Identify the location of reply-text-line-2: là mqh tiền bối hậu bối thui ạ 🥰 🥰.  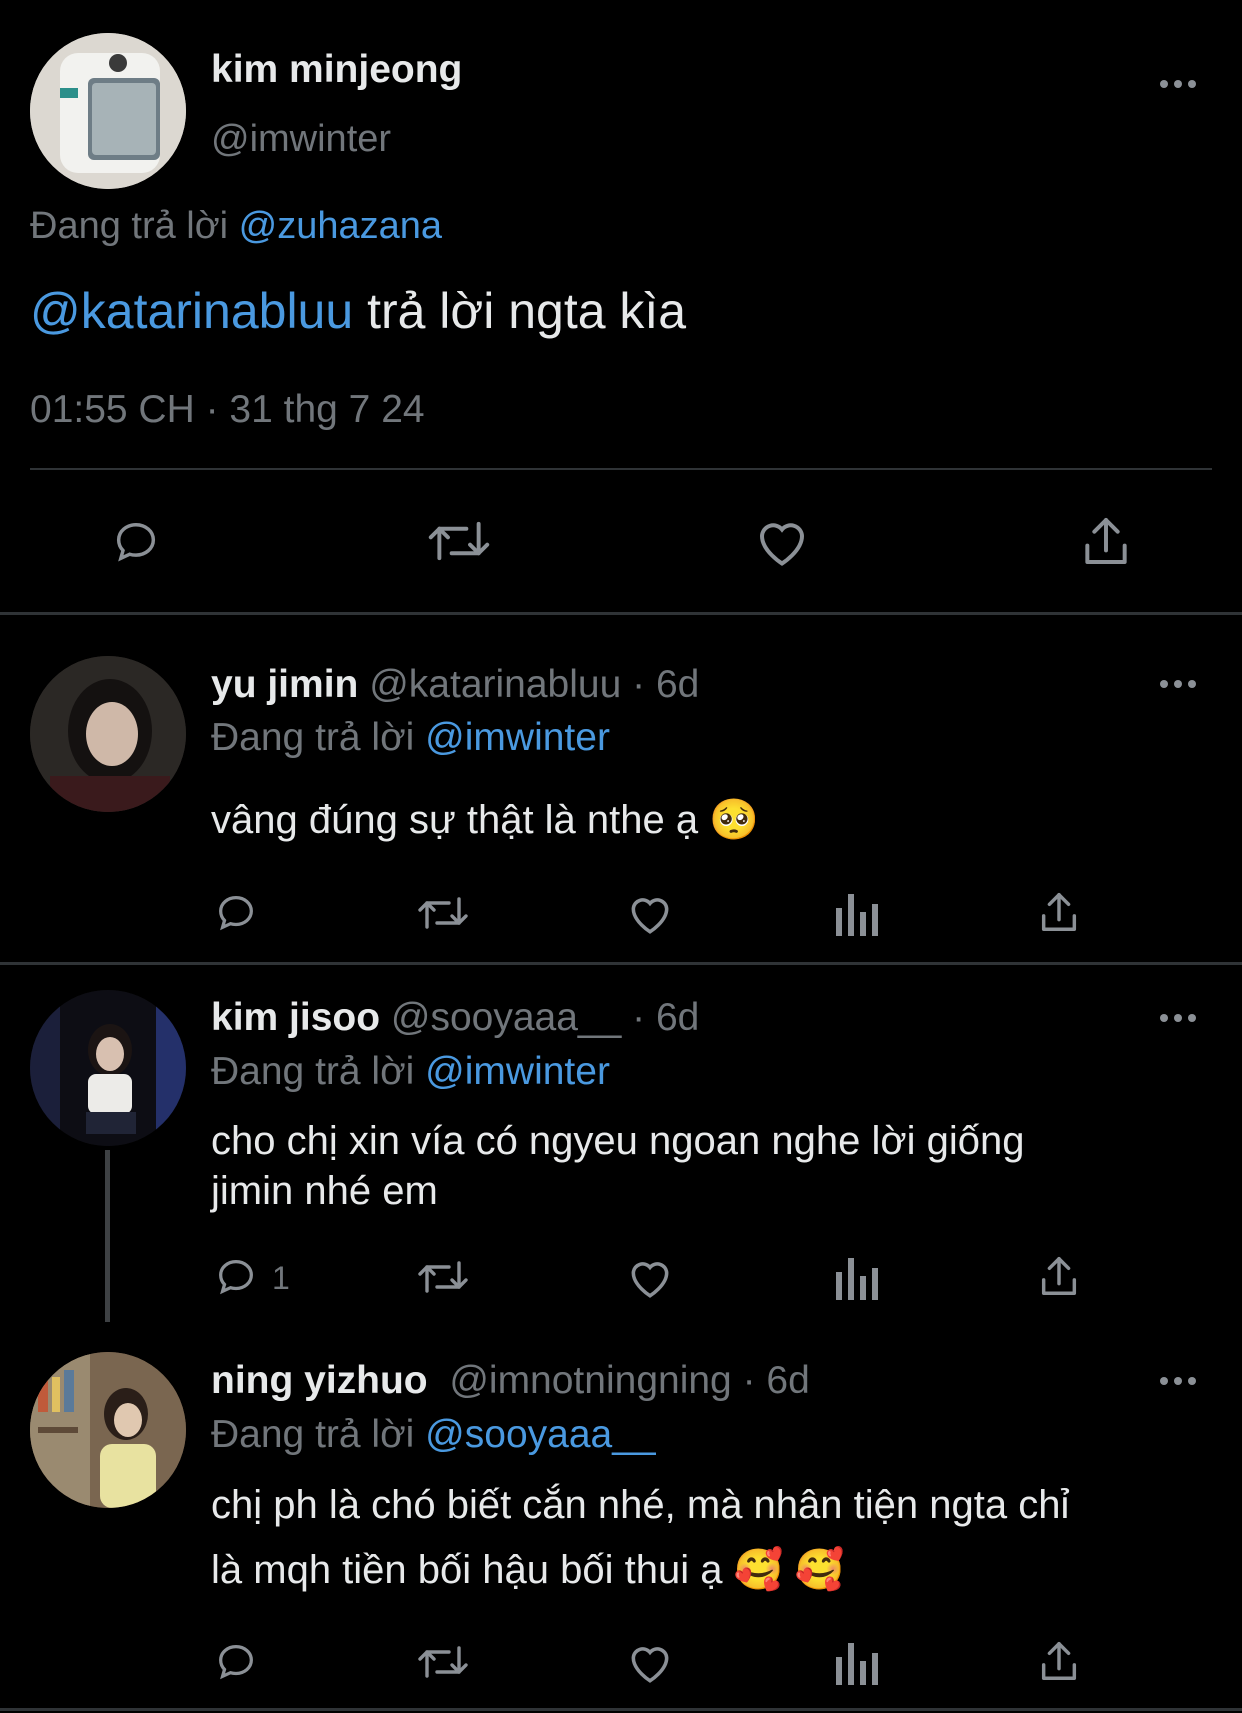
(528, 1570).